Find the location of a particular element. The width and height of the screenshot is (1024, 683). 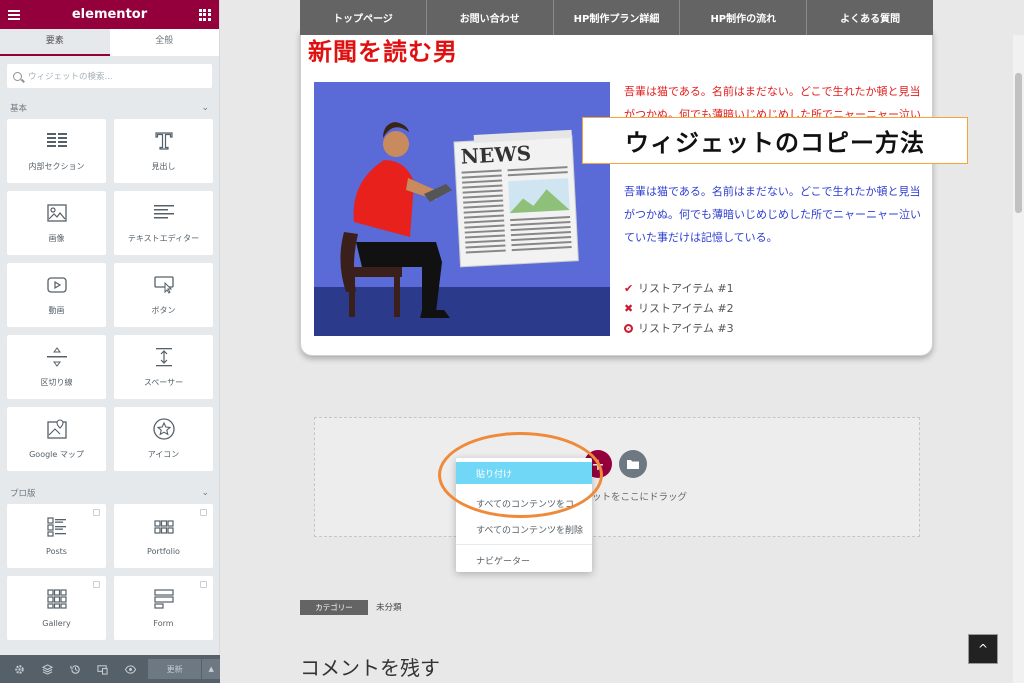

layers-icon is located at coordinates (48, 669).